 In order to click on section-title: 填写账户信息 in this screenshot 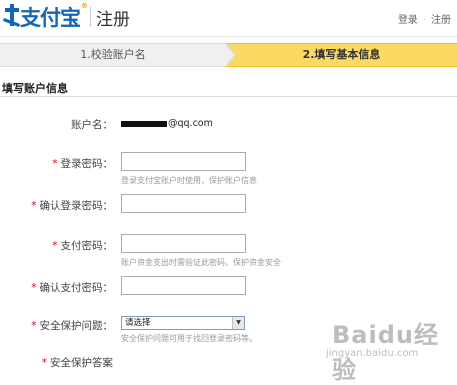, I will do `click(35, 88)`.